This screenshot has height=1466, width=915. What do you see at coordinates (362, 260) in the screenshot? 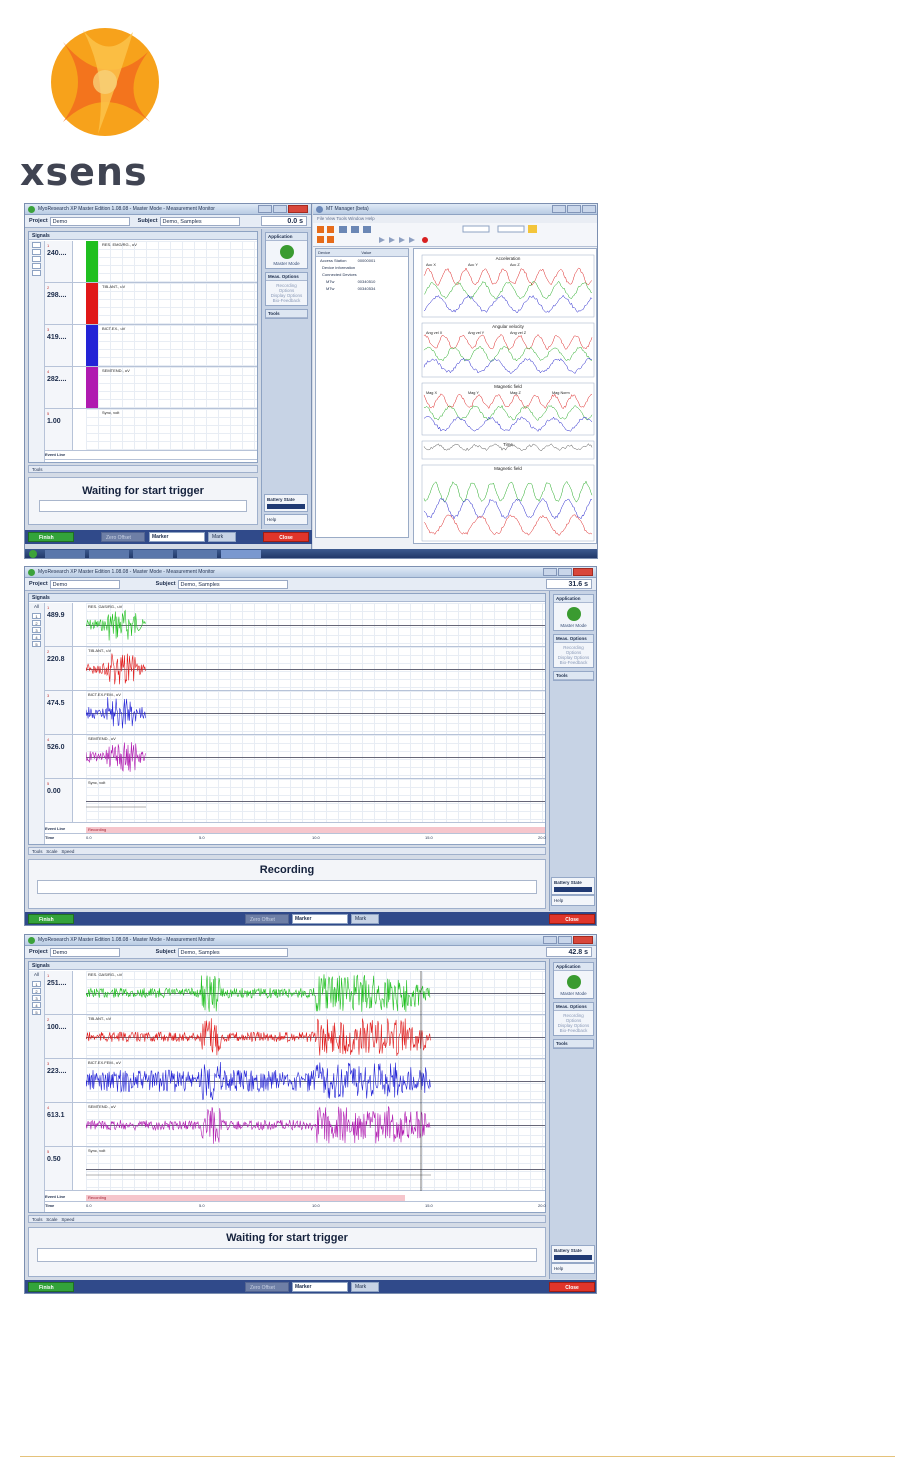
I see `tree-item-access-station: Access Station 00000001` at bounding box center [362, 260].